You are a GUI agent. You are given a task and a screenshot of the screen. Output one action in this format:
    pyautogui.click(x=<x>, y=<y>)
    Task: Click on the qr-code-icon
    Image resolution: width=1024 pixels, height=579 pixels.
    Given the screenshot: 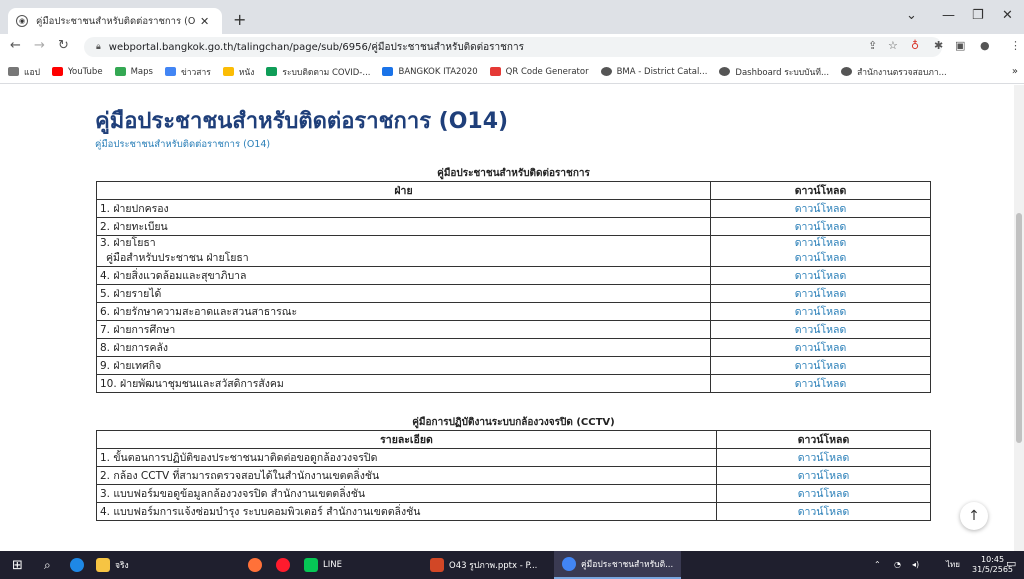 What is the action you would take?
    pyautogui.click(x=495, y=71)
    